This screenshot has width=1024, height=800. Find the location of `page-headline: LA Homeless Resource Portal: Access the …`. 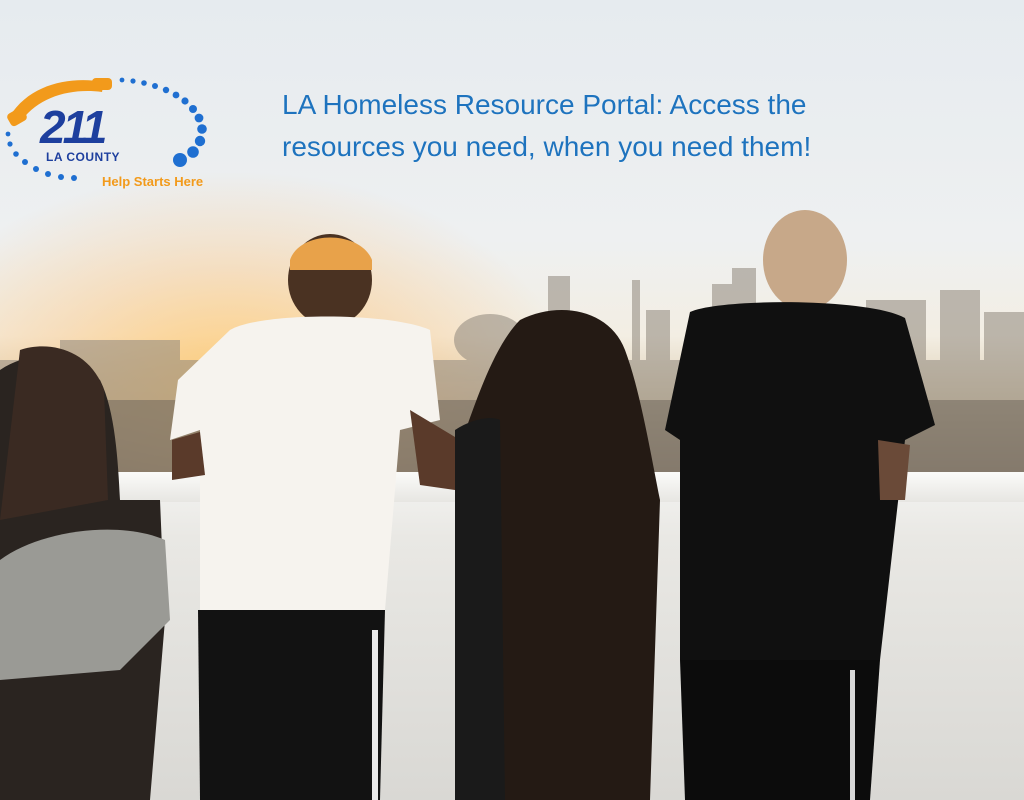

page-headline: LA Homeless Resource Portal: Access the … is located at coordinates (652, 126).